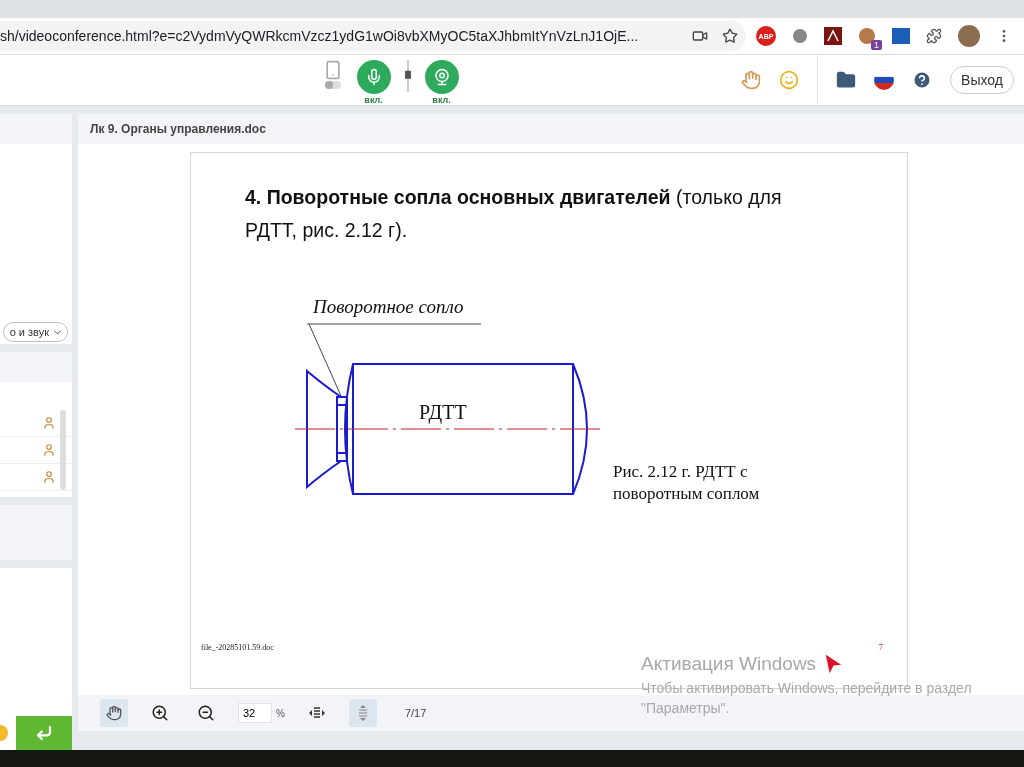 The width and height of the screenshot is (1024, 767). Describe the element at coordinates (415, 713) in the screenshot. I see `page-counter: 7/17` at that location.